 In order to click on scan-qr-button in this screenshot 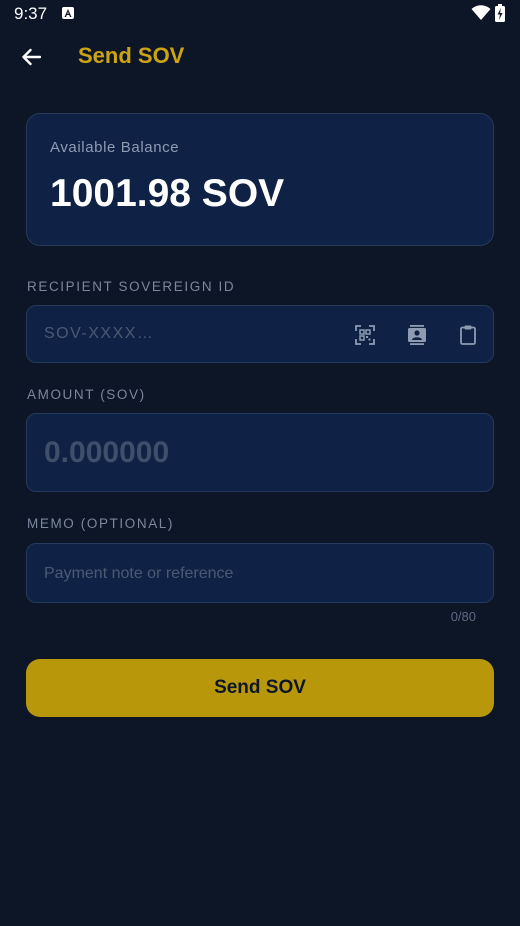, I will do `click(365, 335)`.